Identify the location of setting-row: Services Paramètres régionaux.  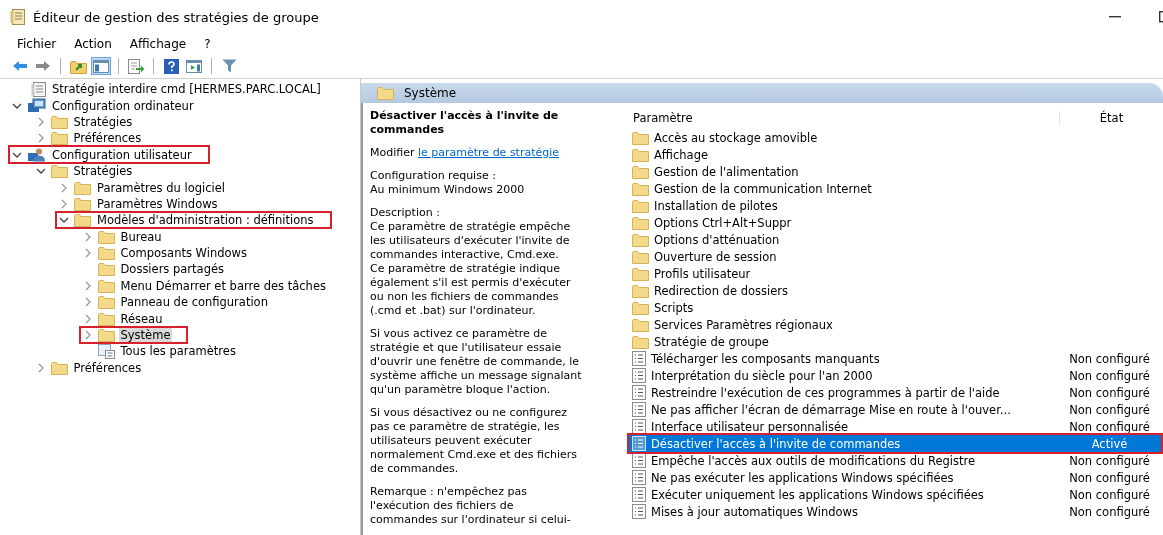
(895, 324).